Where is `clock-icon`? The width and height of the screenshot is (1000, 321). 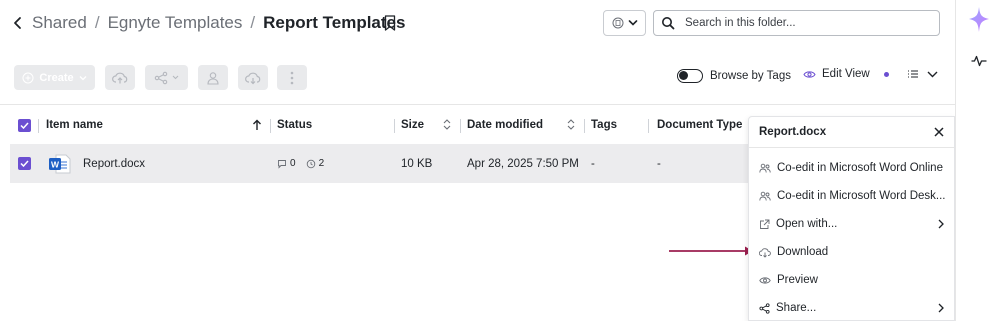 clock-icon is located at coordinates (310, 163).